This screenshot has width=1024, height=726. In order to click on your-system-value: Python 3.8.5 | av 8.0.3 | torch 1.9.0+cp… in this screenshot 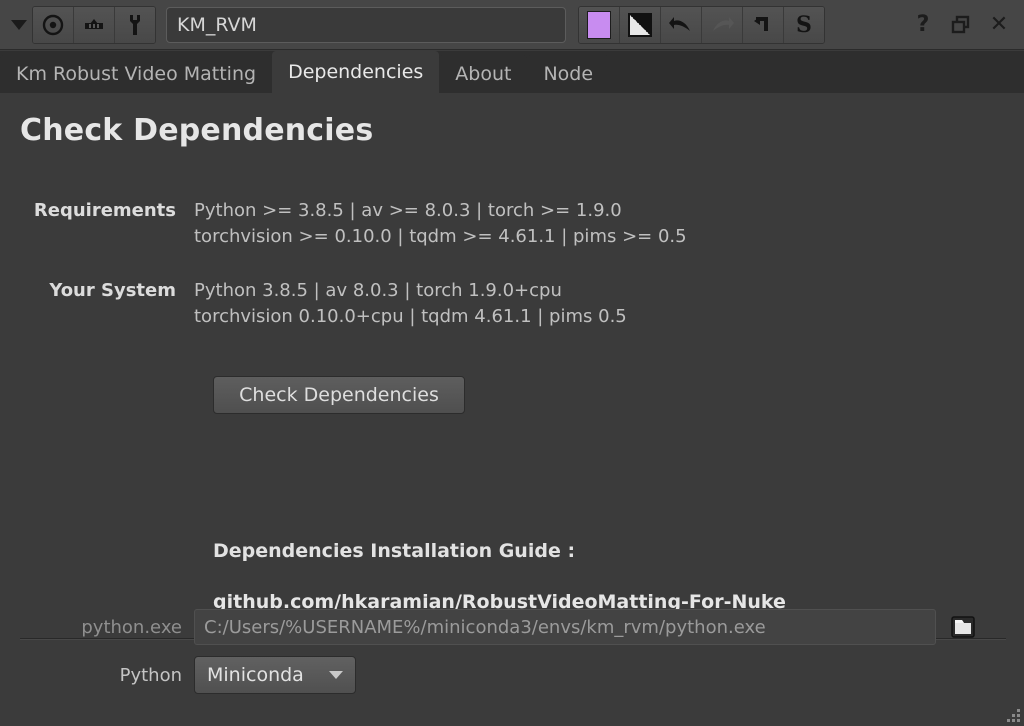, I will do `click(410, 303)`.